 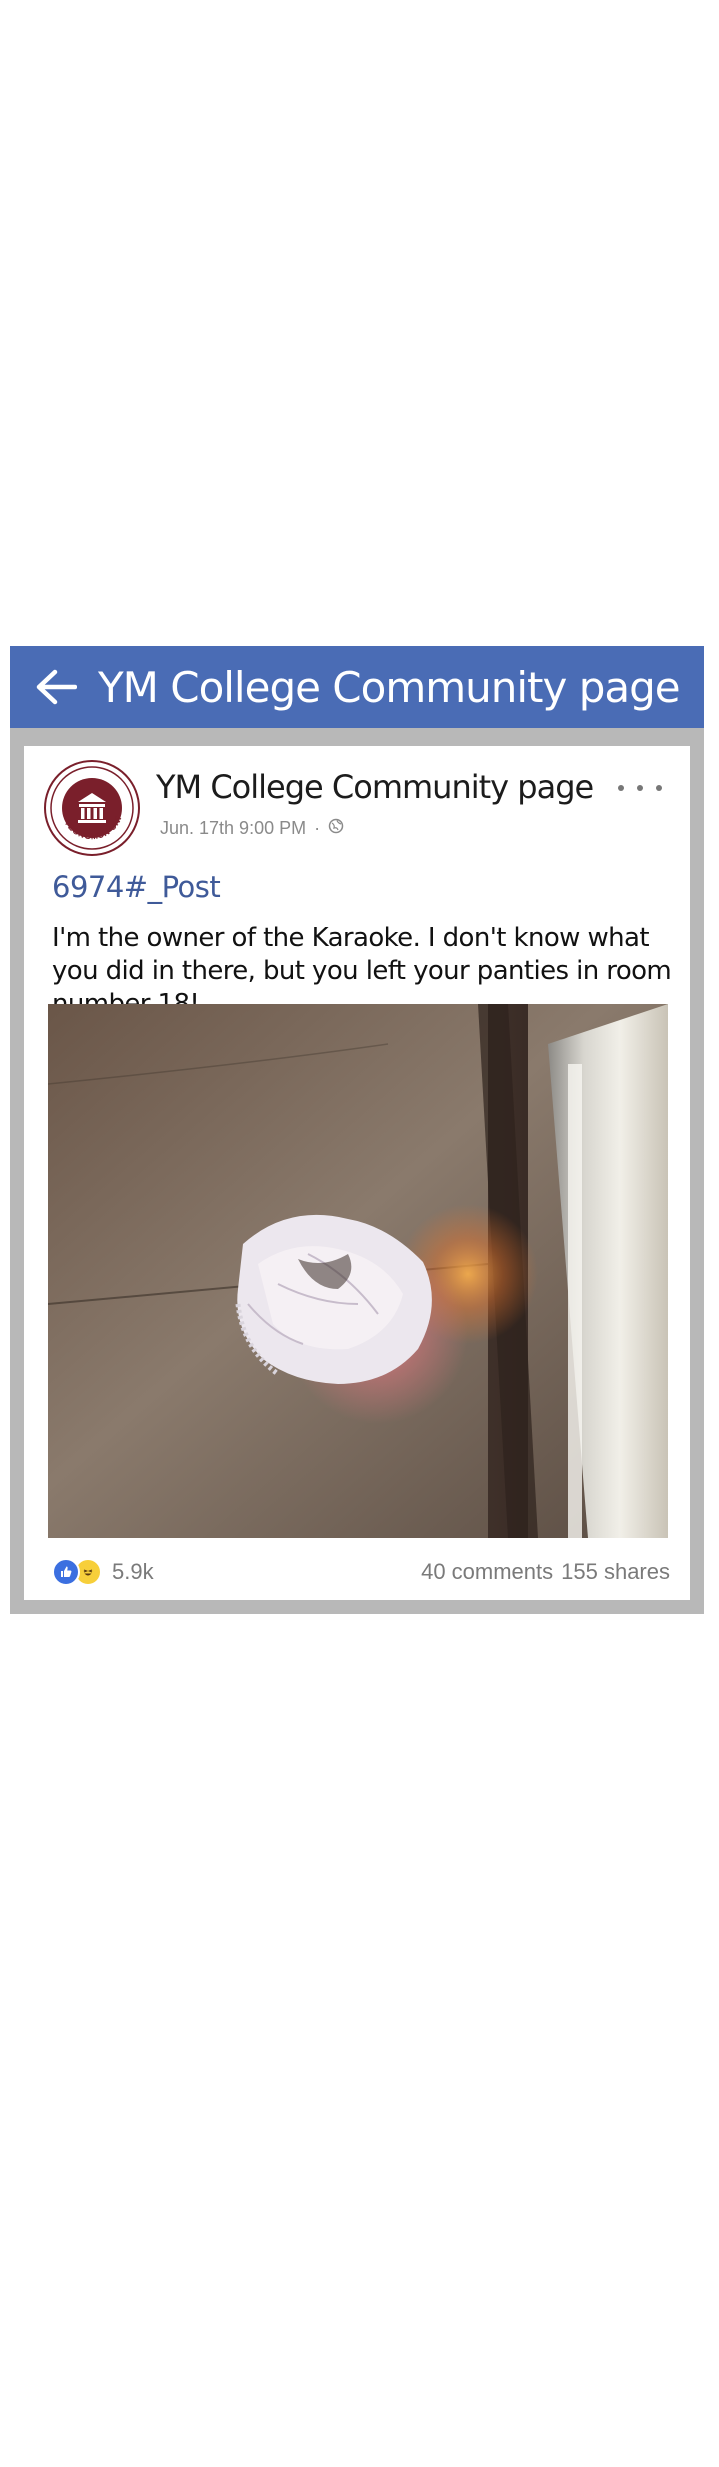 I want to click on shares-count: 155 shares, so click(x=615, y=1572).